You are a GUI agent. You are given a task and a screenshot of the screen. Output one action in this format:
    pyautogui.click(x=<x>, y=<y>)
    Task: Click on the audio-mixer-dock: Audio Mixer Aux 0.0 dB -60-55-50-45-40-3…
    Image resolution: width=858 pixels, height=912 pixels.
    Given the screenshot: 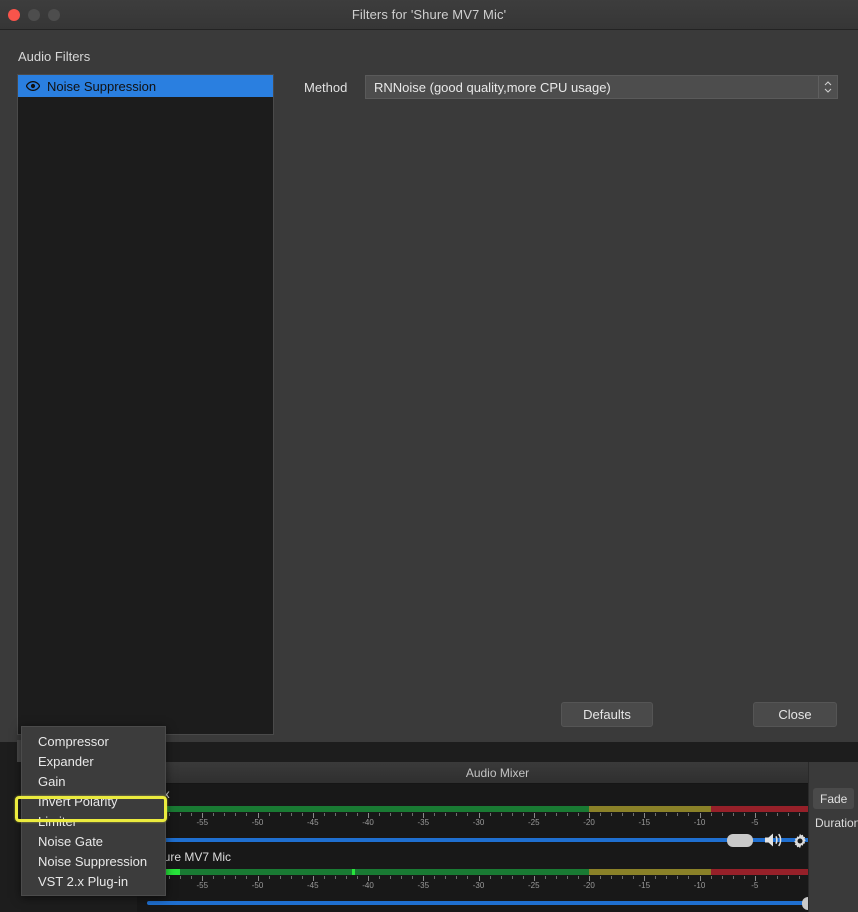 What is the action you would take?
    pyautogui.click(x=497, y=837)
    